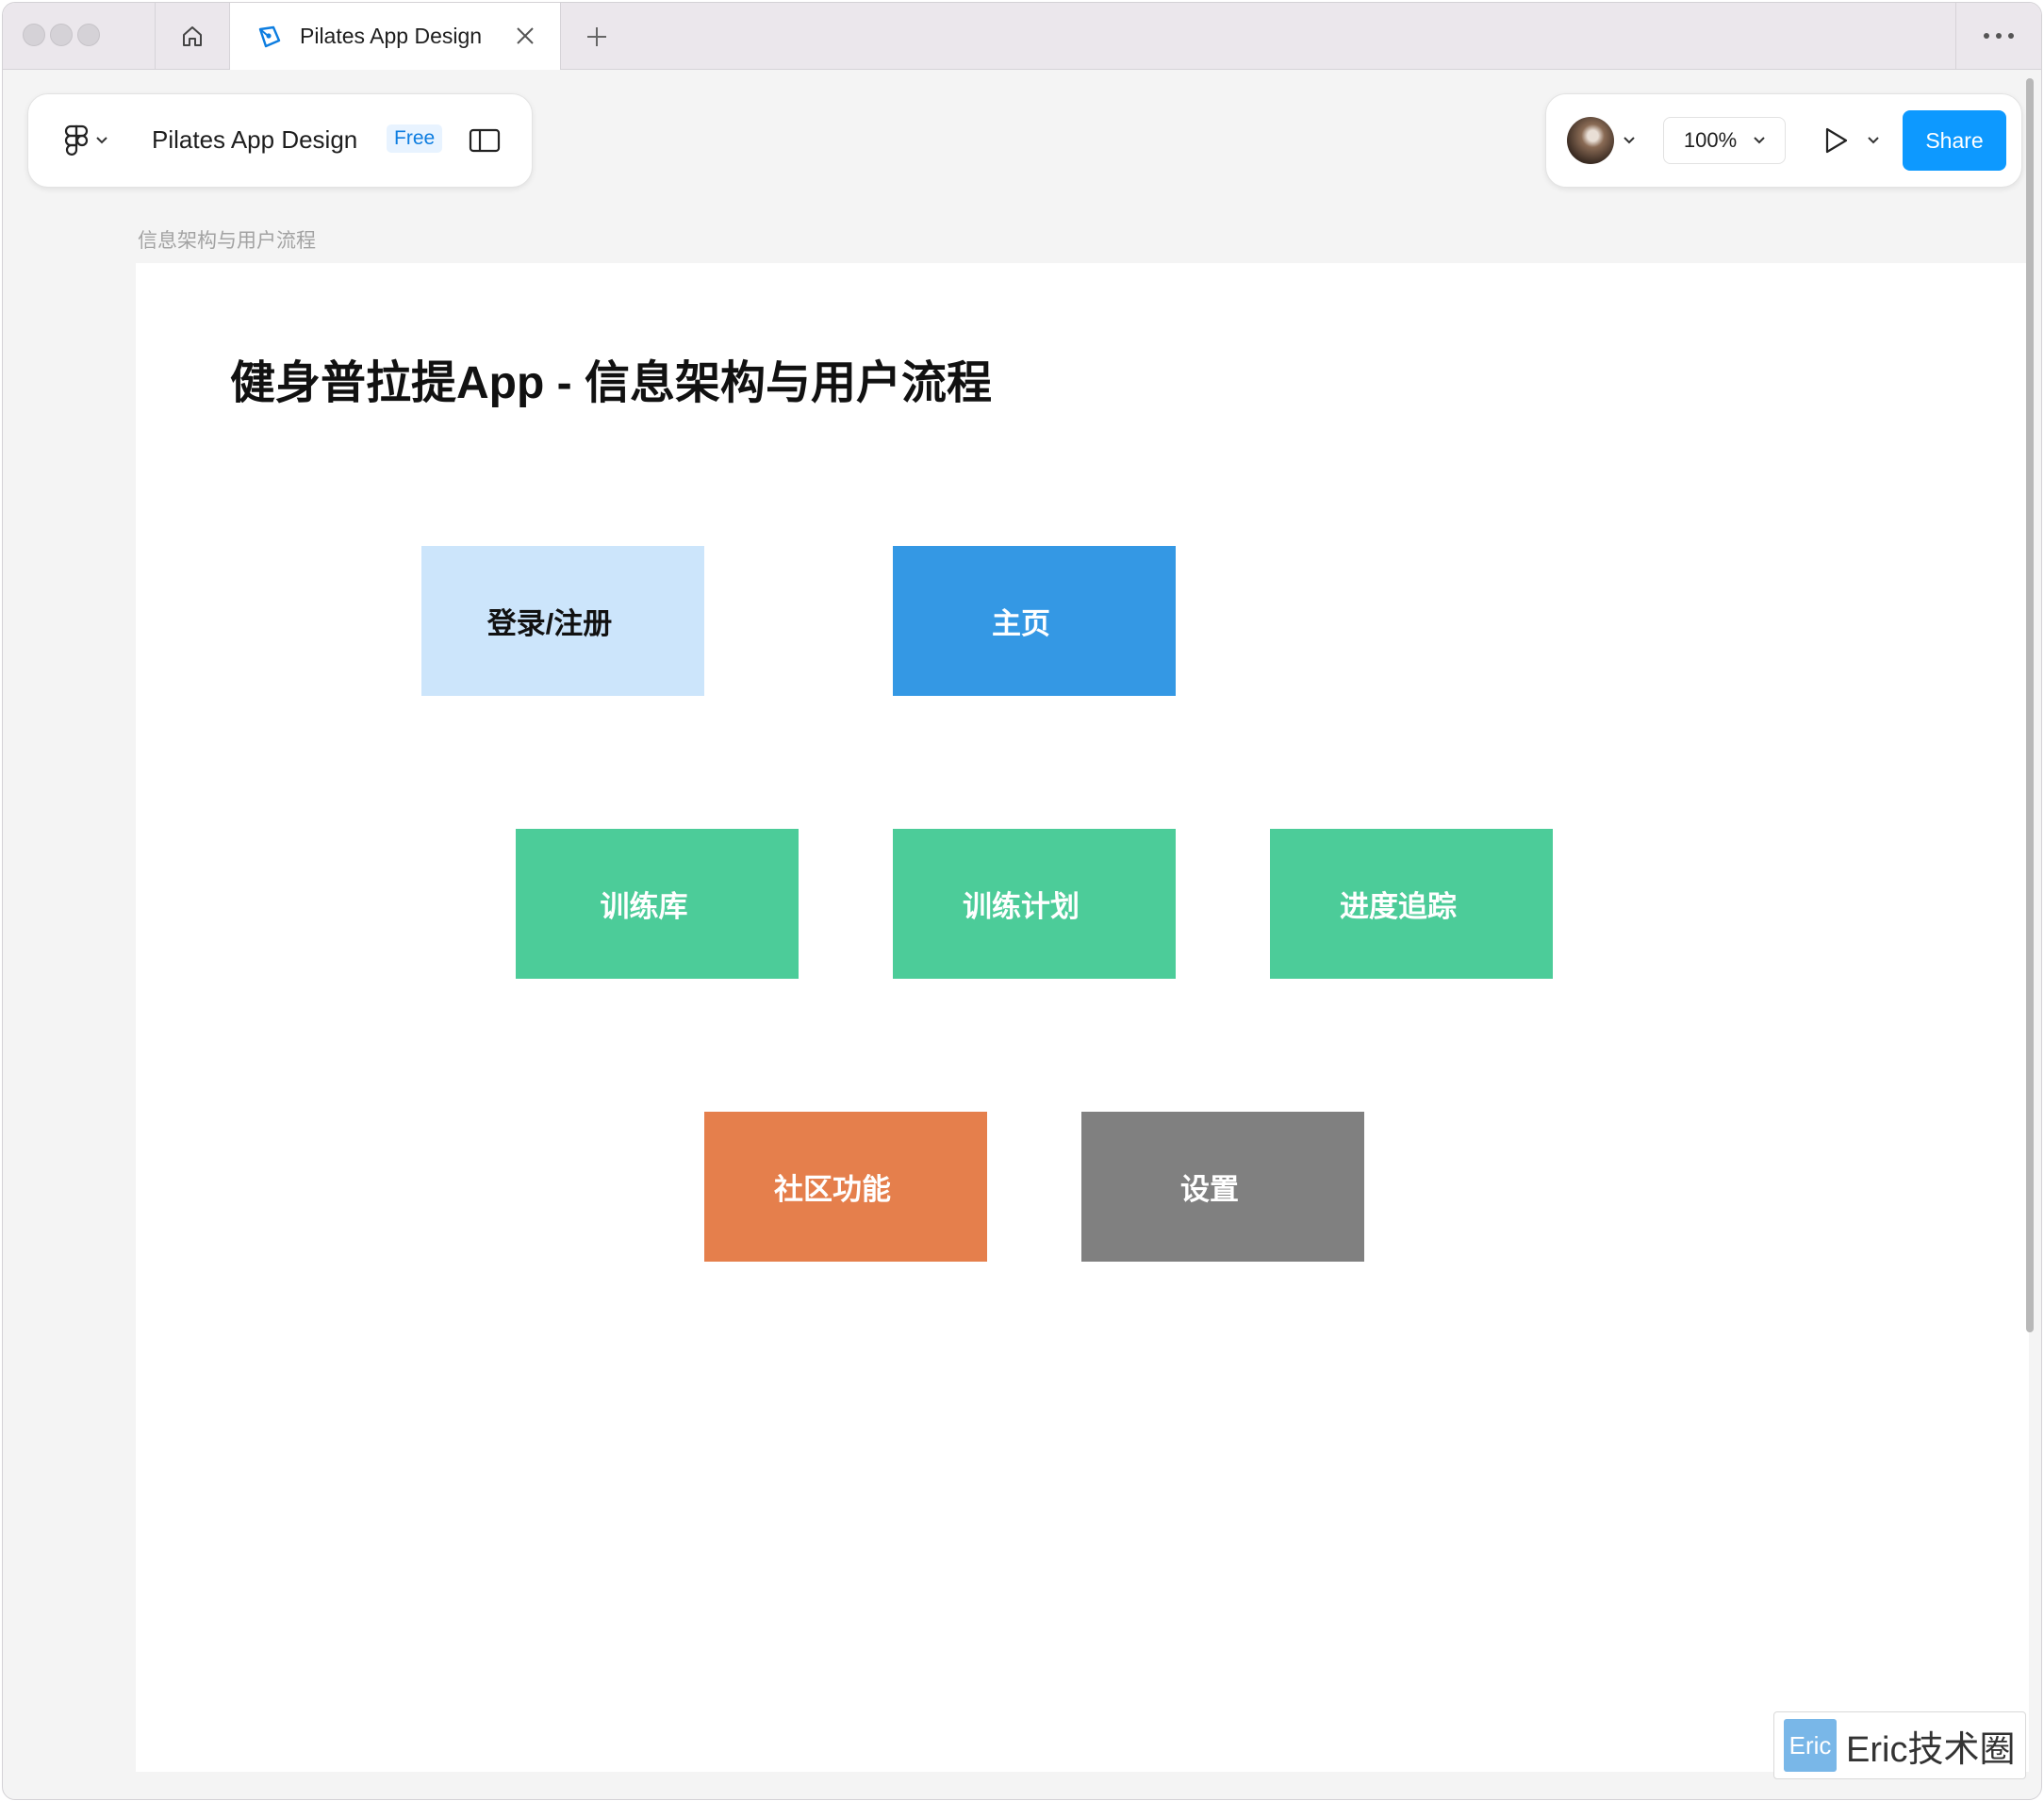 This screenshot has width=2044, height=1801. Describe the element at coordinates (415, 138) in the screenshot. I see `plan-badge: Free` at that location.